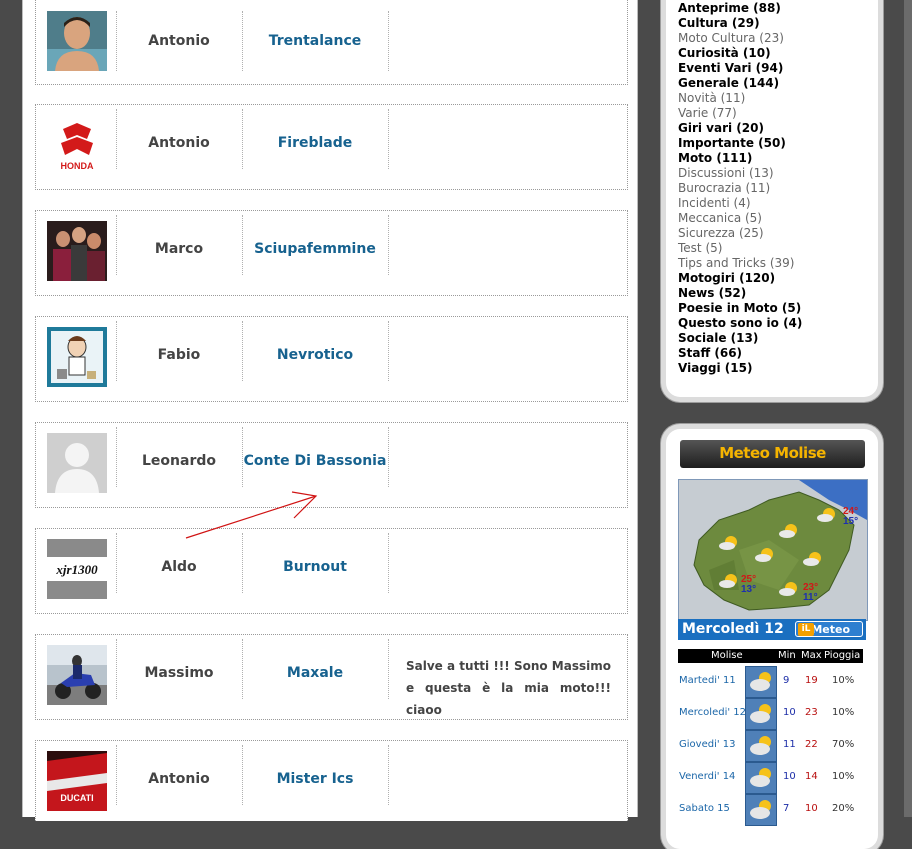  Describe the element at coordinates (843, 808) in the screenshot. I see `forecast-rain: 20%` at that location.